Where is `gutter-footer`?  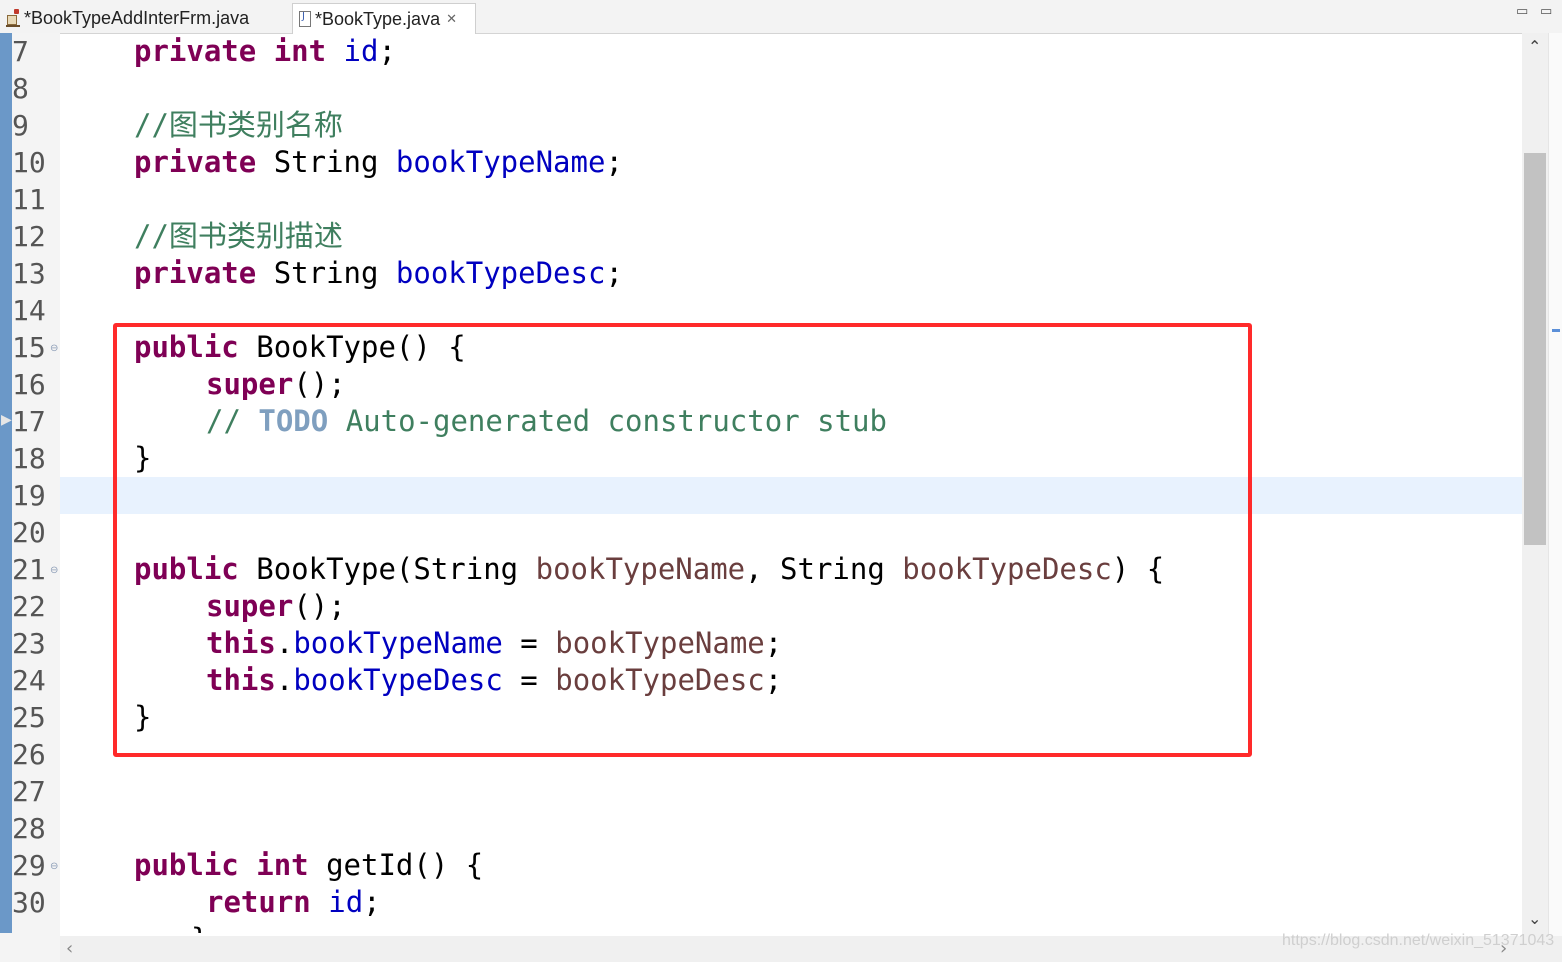 gutter-footer is located at coordinates (30, 947).